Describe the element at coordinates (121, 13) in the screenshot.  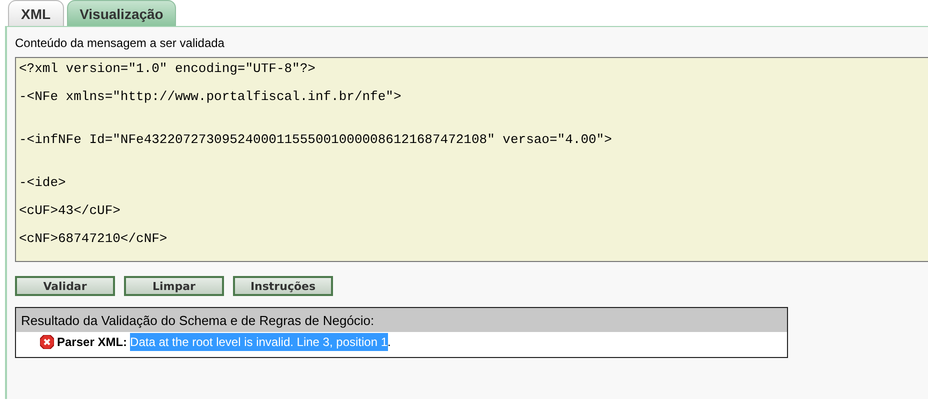
I see `tab: Visualização` at that location.